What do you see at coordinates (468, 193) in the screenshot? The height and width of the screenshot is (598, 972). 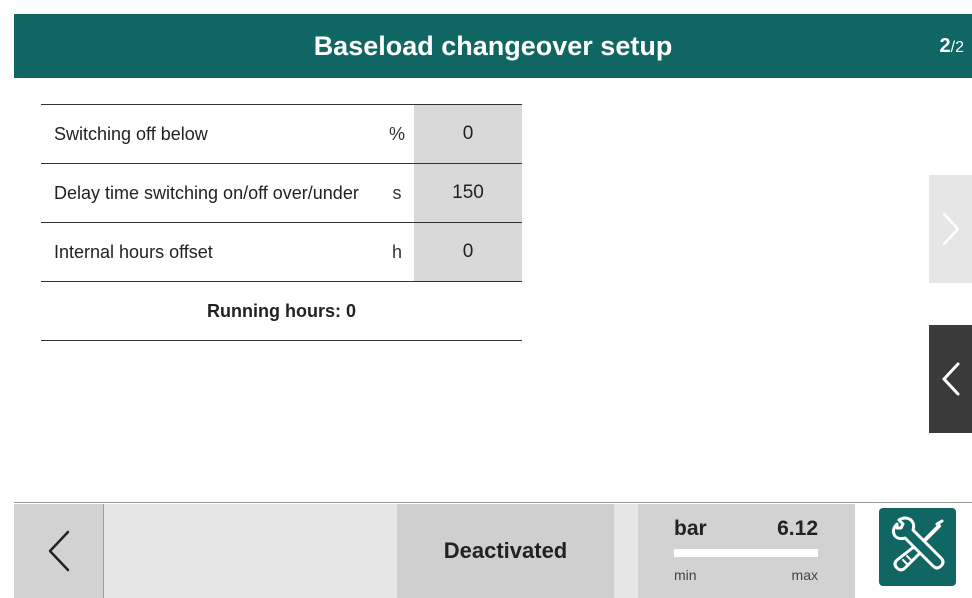 I see `param-value-field: 150` at bounding box center [468, 193].